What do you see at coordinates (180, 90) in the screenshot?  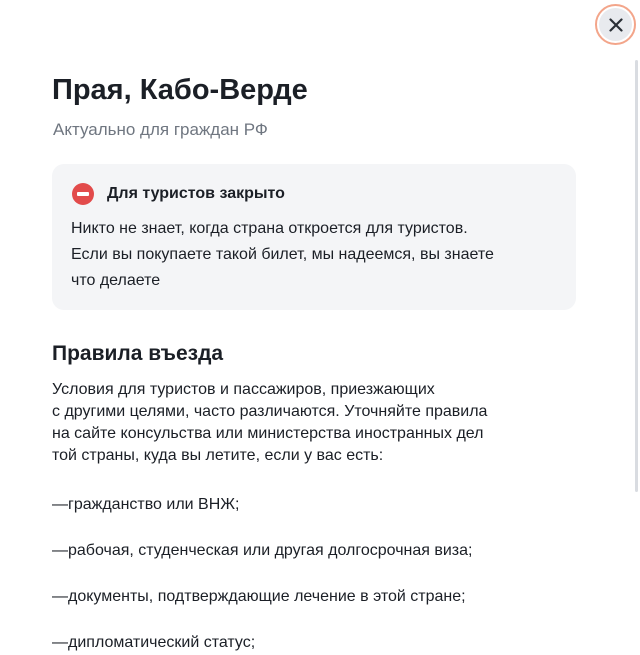 I see `page-title: Прая, Кабо-Верде` at bounding box center [180, 90].